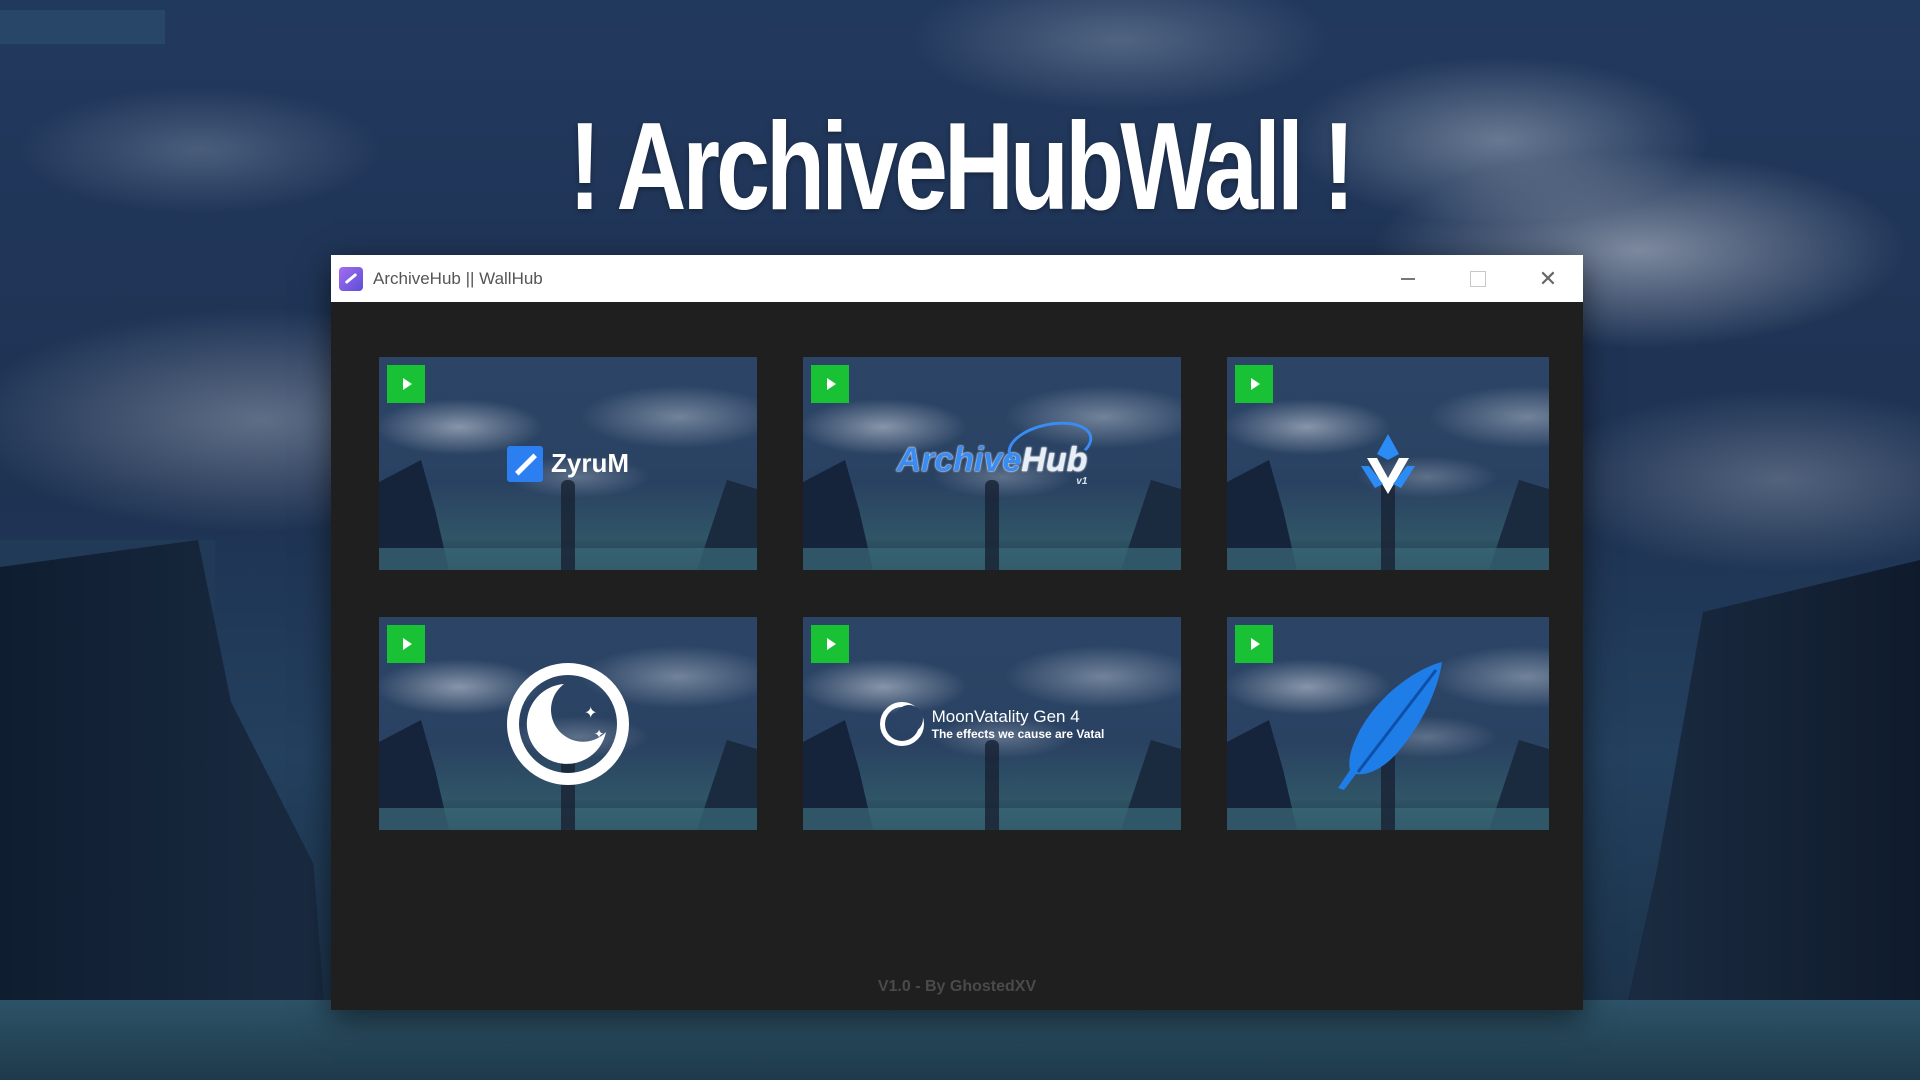  I want to click on diamond-logo, so click(1388, 463).